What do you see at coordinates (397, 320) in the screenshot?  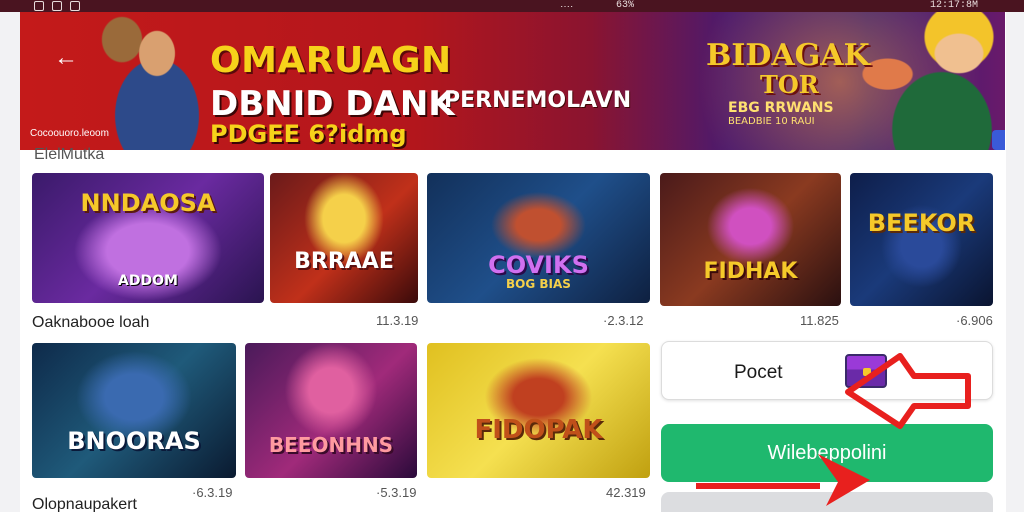 I see `game-meta: 11.3.19` at bounding box center [397, 320].